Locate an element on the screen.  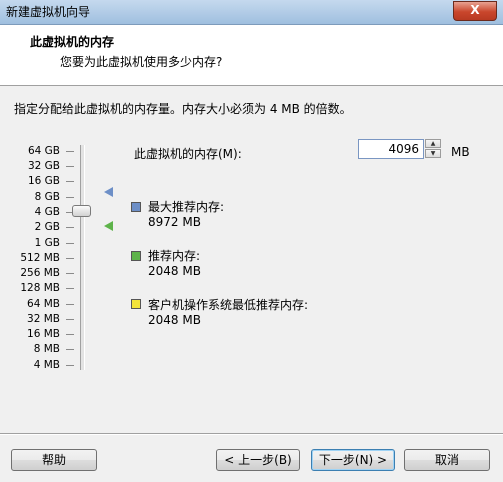
recommended-marker-icon is located at coordinates (108, 226).